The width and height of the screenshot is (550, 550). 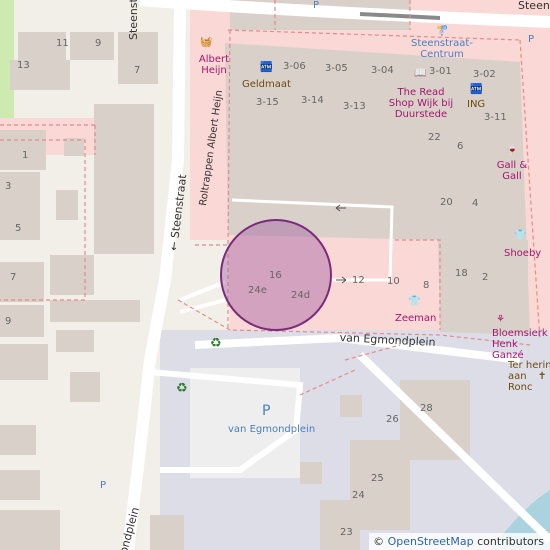 What do you see at coordinates (266, 84) in the screenshot?
I see `poi-geldmaat: Geldmaat` at bounding box center [266, 84].